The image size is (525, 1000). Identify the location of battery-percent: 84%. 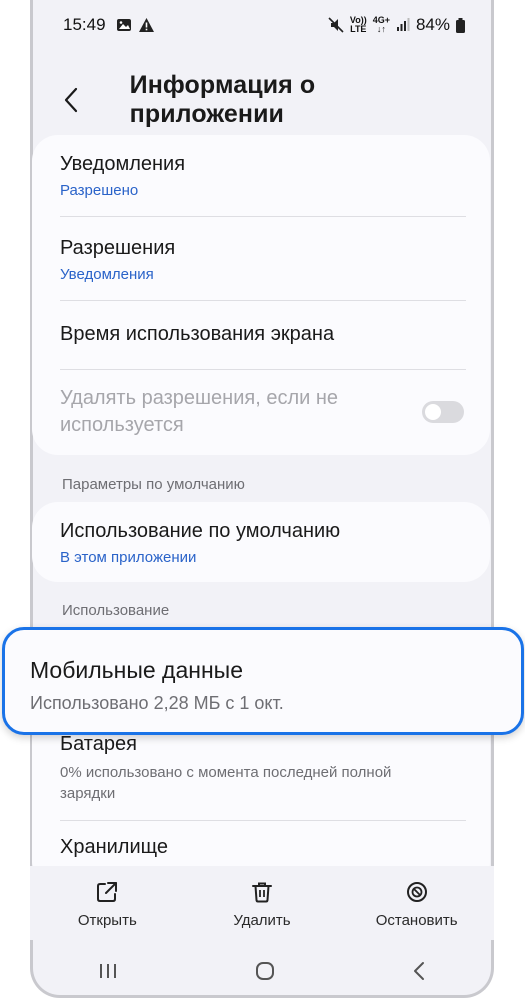
(432, 24).